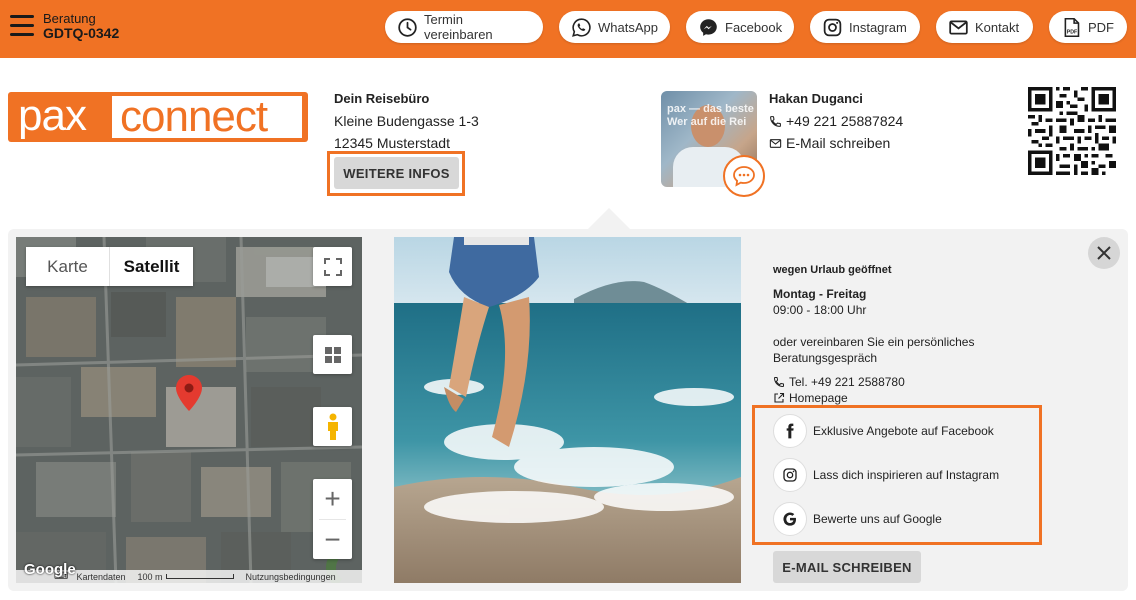 This screenshot has height=600, width=1136. I want to click on zoom-control: + −, so click(332, 519).